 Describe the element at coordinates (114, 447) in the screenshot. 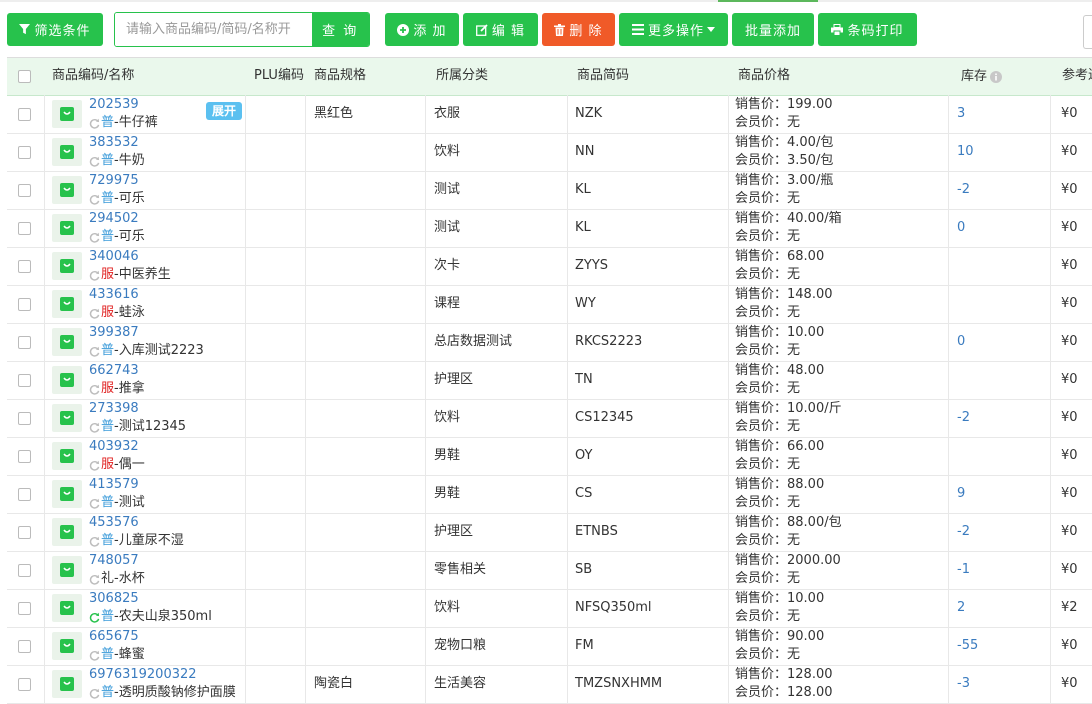

I see `product-code-link: 403932` at that location.